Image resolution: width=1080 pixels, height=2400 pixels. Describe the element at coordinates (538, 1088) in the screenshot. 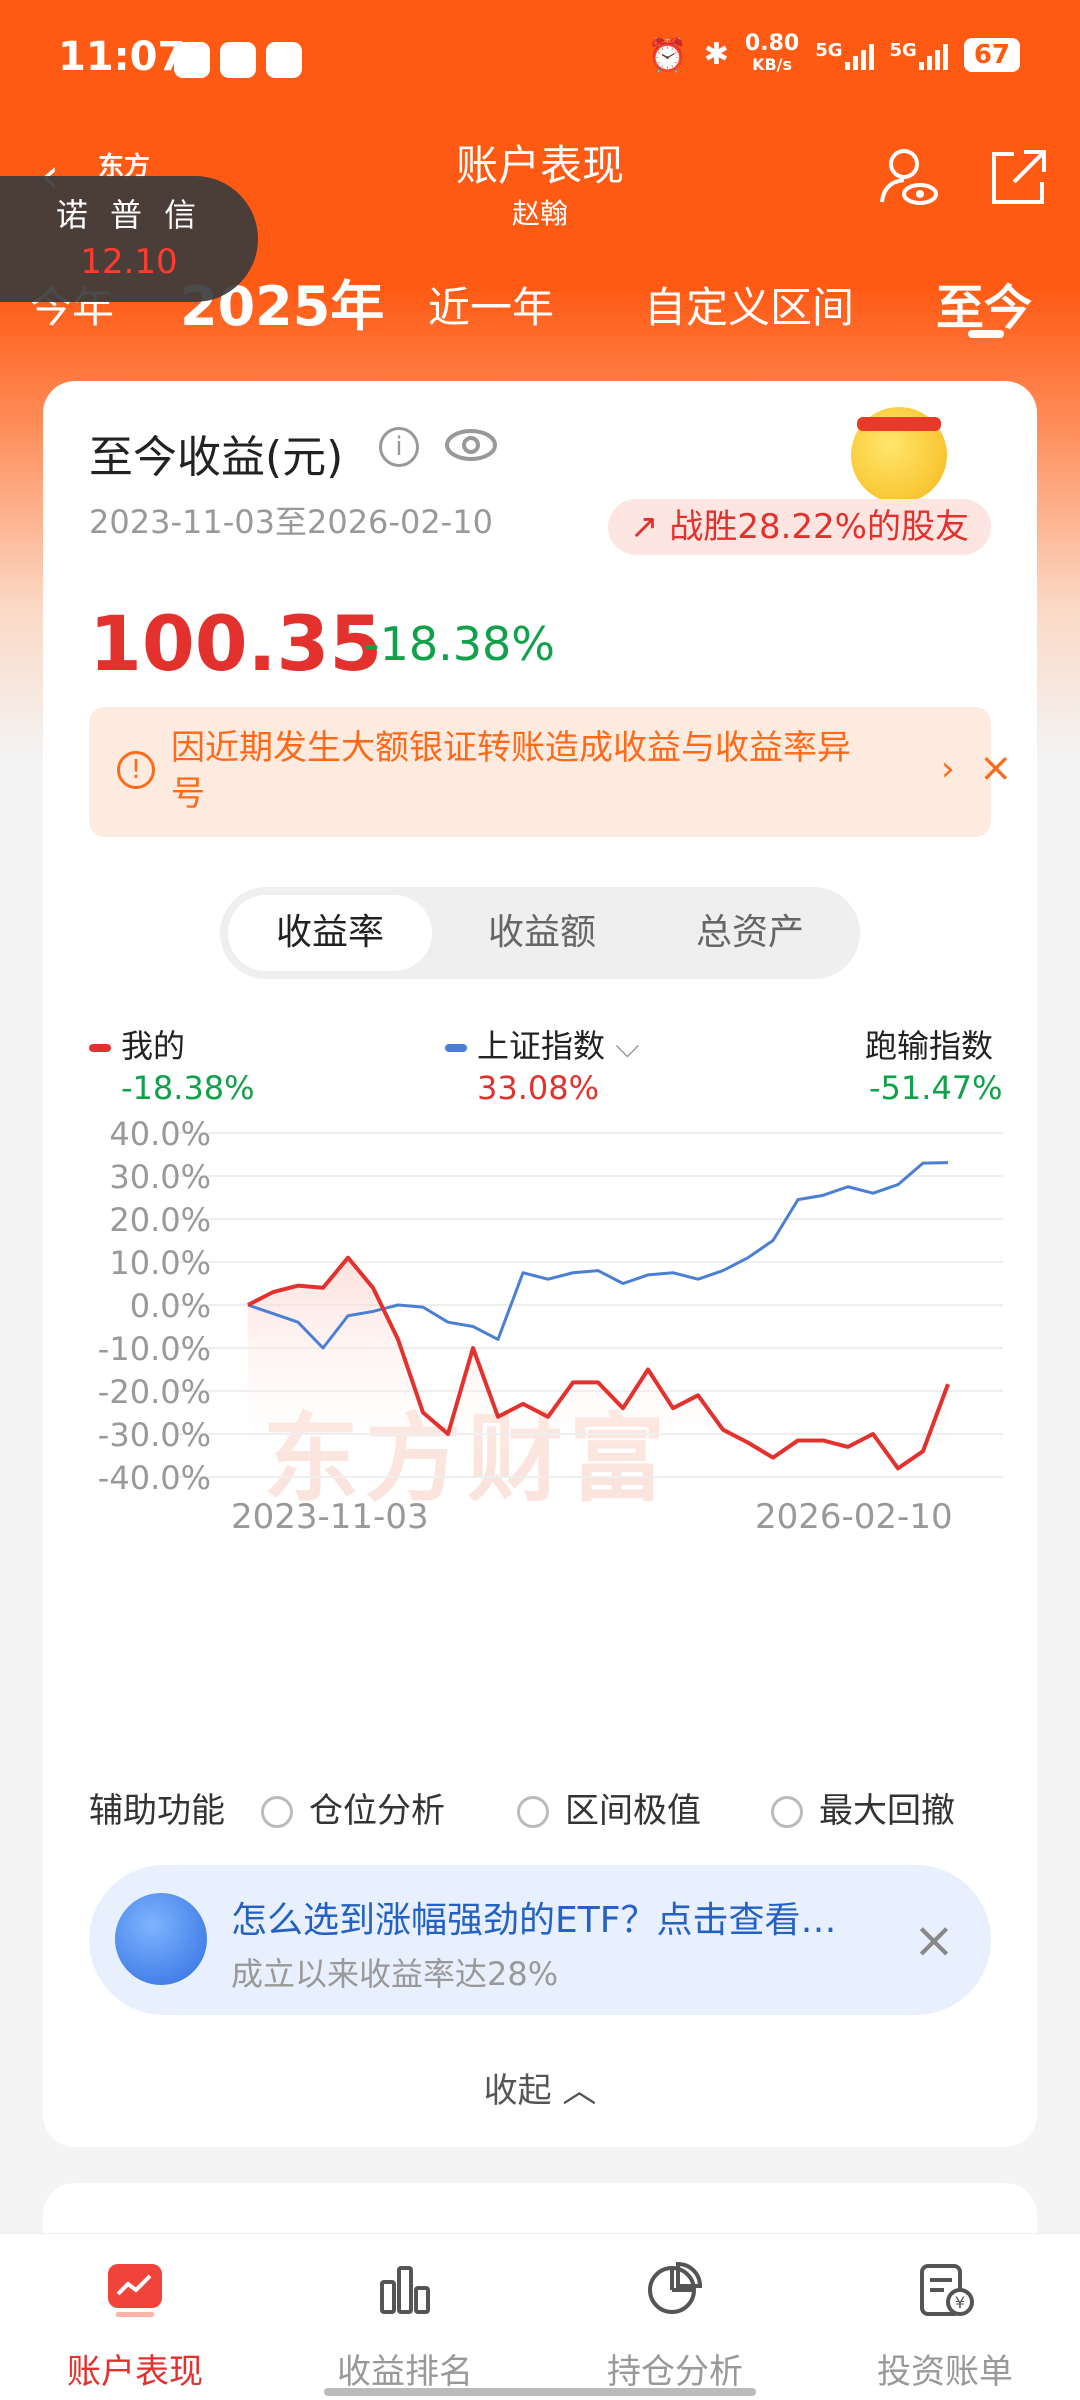

I see `legend-index-value: 33.08%` at that location.